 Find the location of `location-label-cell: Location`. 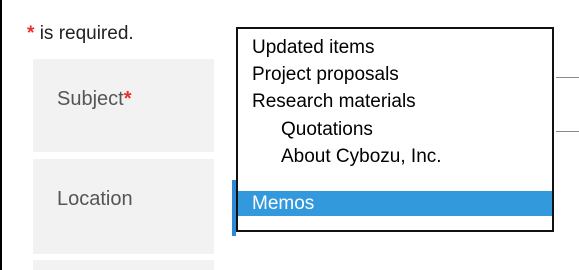

location-label-cell: Location is located at coordinates (123, 206).